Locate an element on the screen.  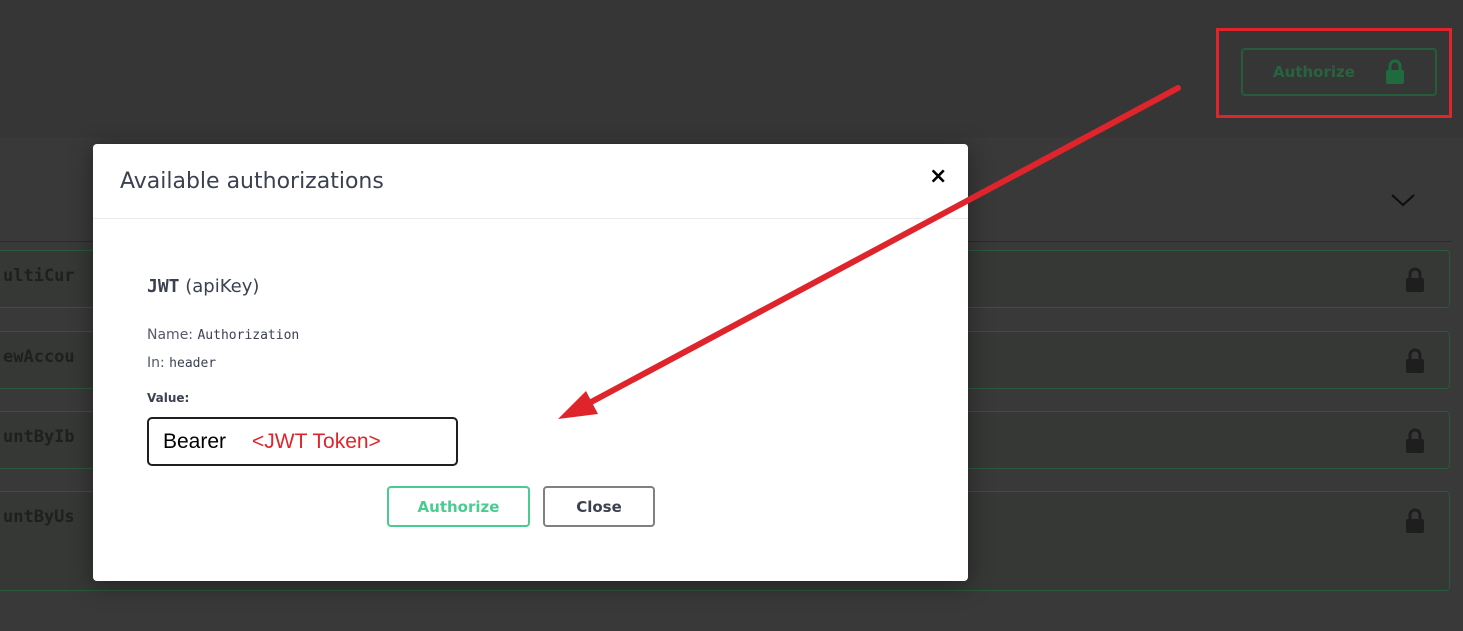
name-label: Name: is located at coordinates (170, 335).